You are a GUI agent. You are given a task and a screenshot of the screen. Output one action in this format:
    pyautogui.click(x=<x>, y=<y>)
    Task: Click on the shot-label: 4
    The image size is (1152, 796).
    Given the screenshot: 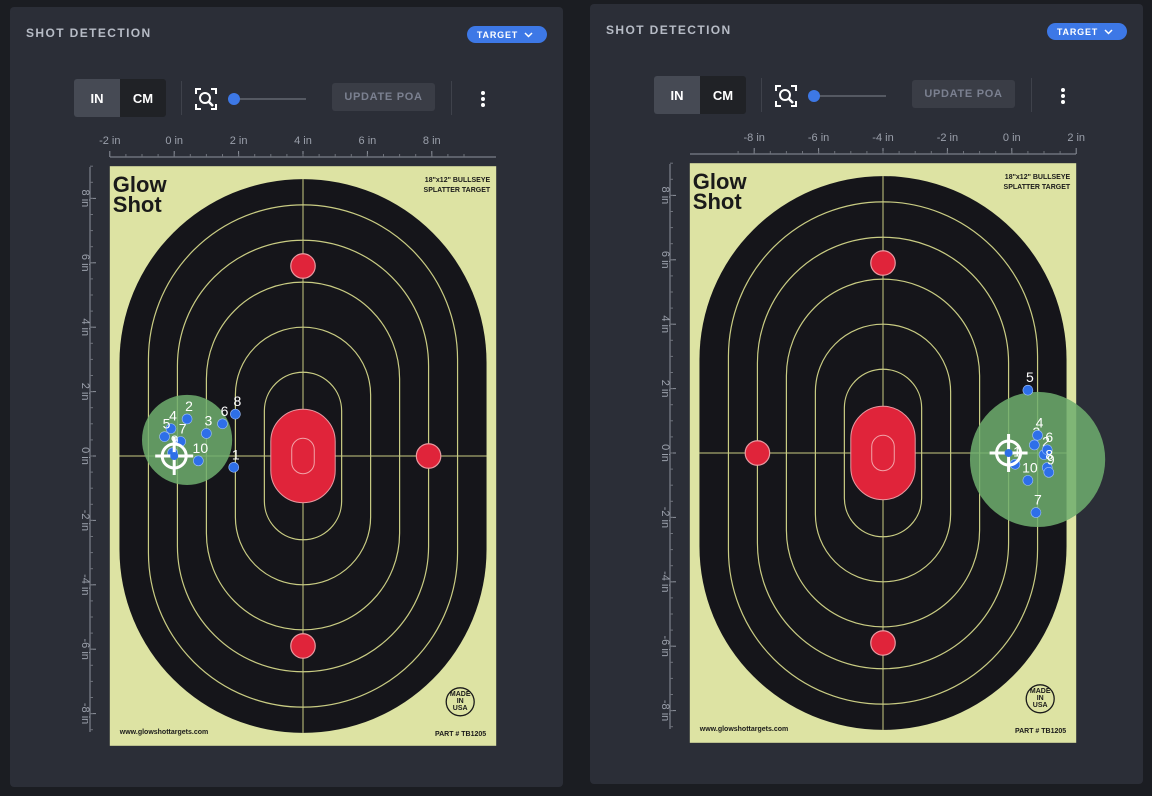 What is the action you would take?
    pyautogui.click(x=1040, y=422)
    